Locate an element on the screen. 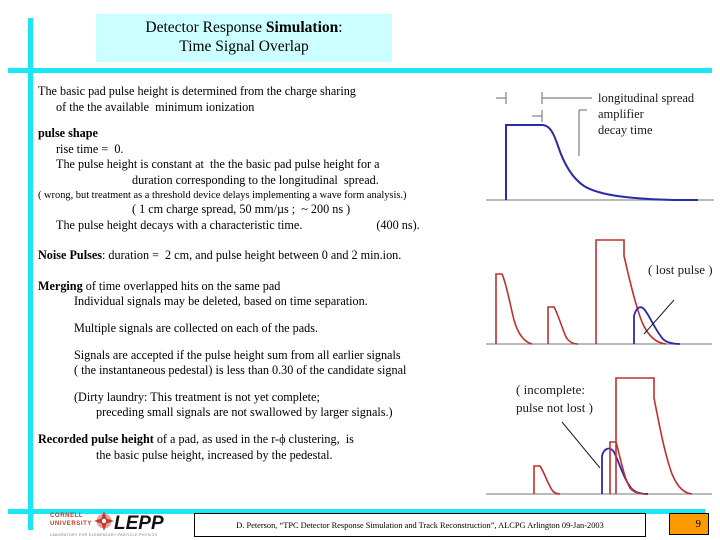  title-bold-part: Simulation is located at coordinates (302, 28).